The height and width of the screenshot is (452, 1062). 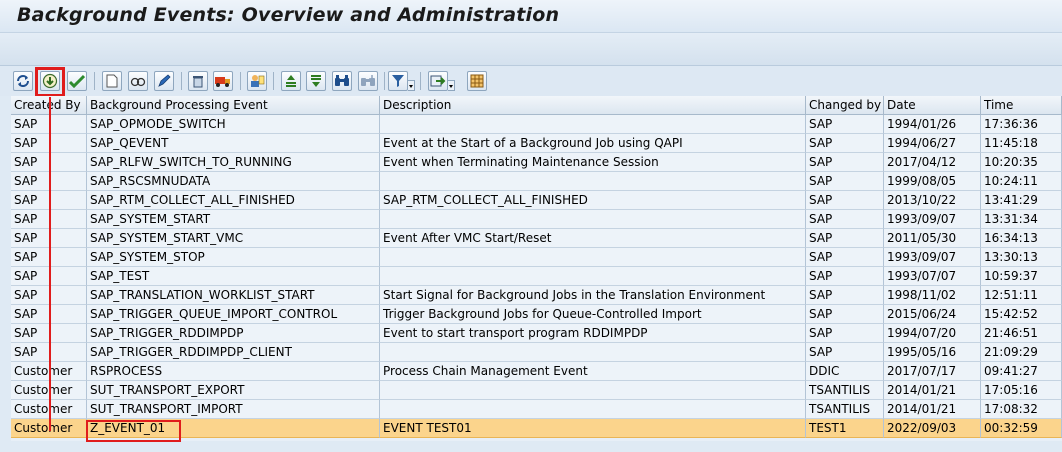 What do you see at coordinates (932, 181) in the screenshot?
I see `cell-date: 1999/08/05` at bounding box center [932, 181].